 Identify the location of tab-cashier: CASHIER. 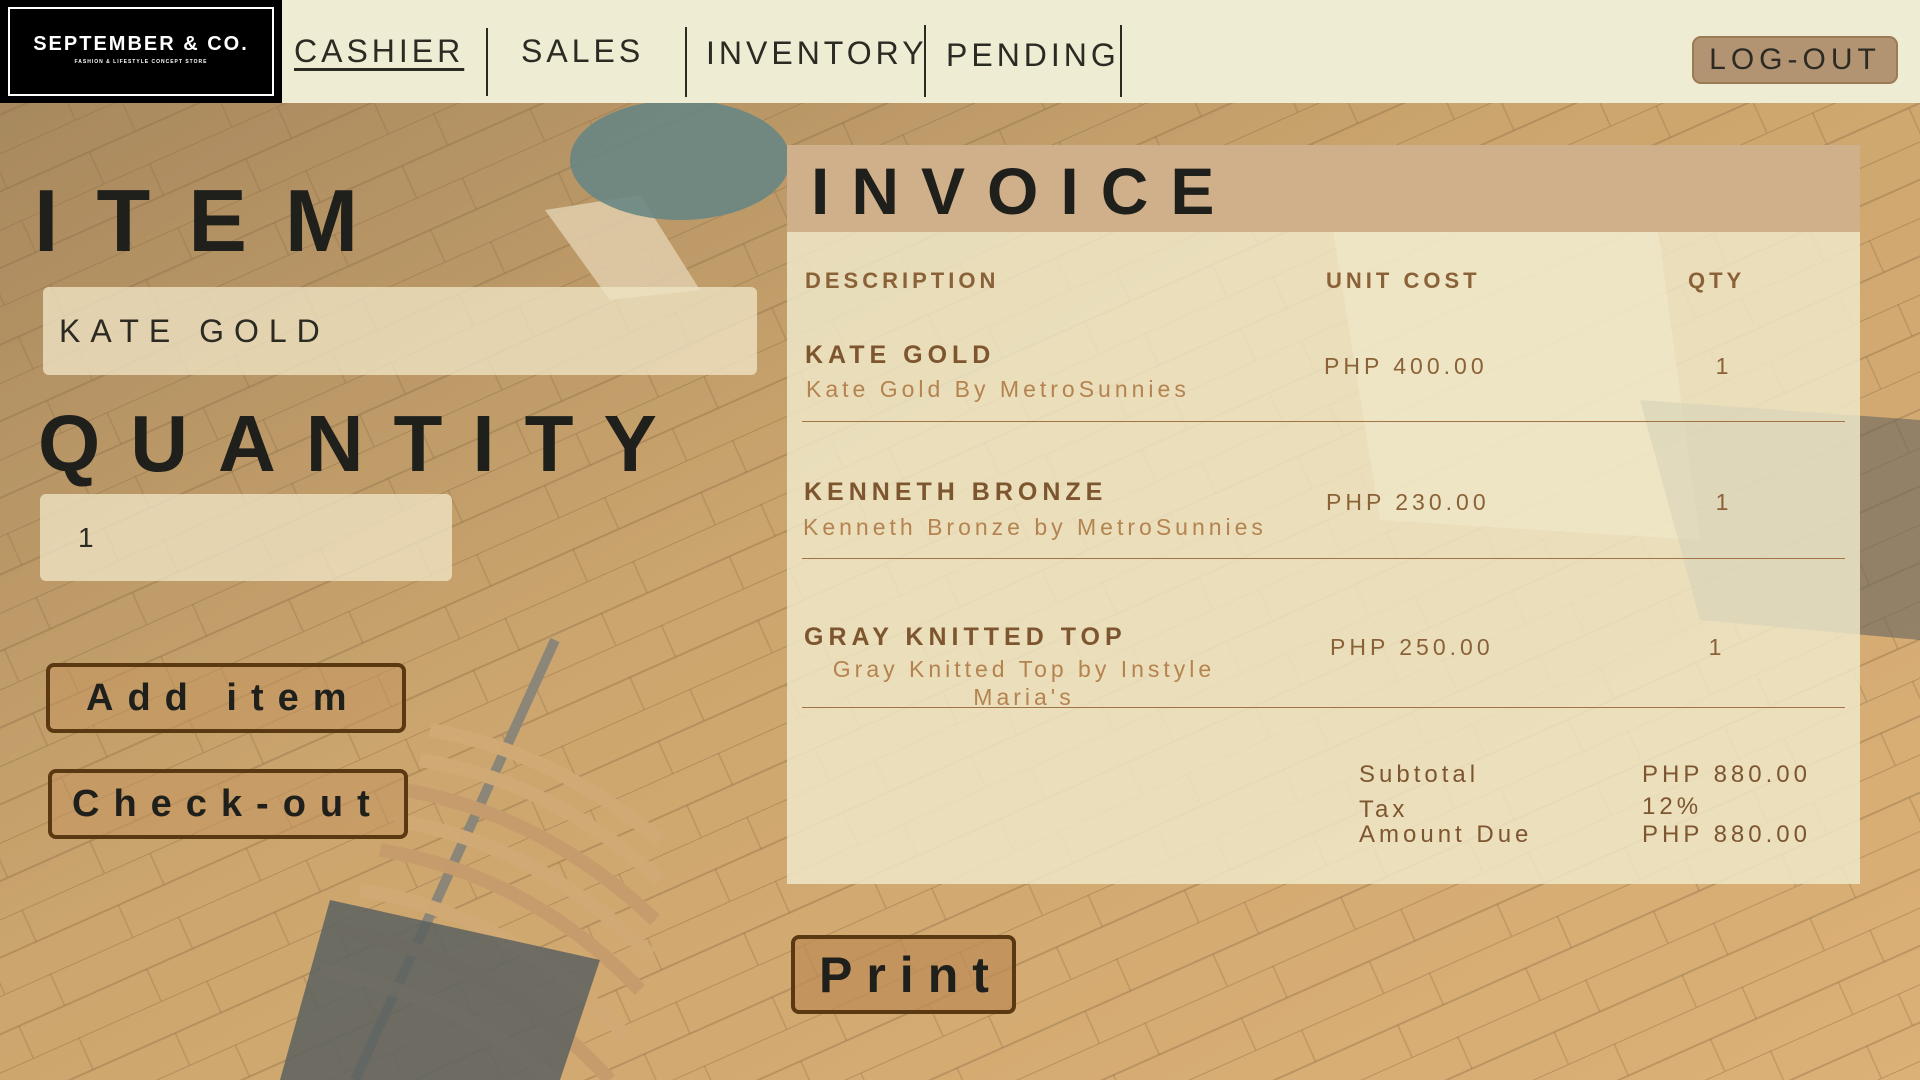
(379, 51).